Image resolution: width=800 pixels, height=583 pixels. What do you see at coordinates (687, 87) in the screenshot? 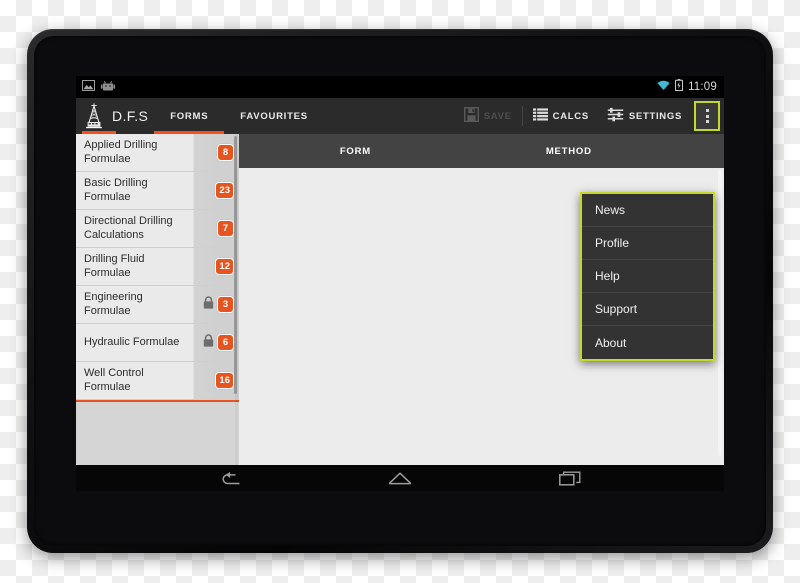
I see `status-system-icons: 11:09` at bounding box center [687, 87].